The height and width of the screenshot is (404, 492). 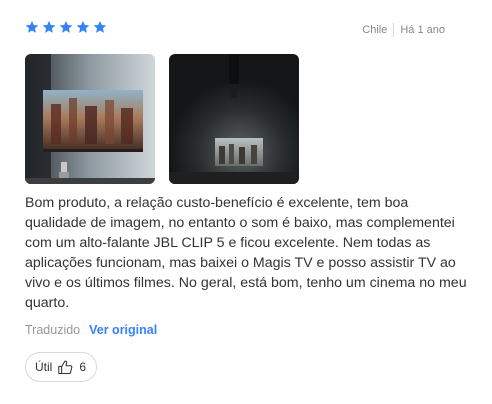 I want to click on useful-button: Útil 6, so click(x=61, y=367).